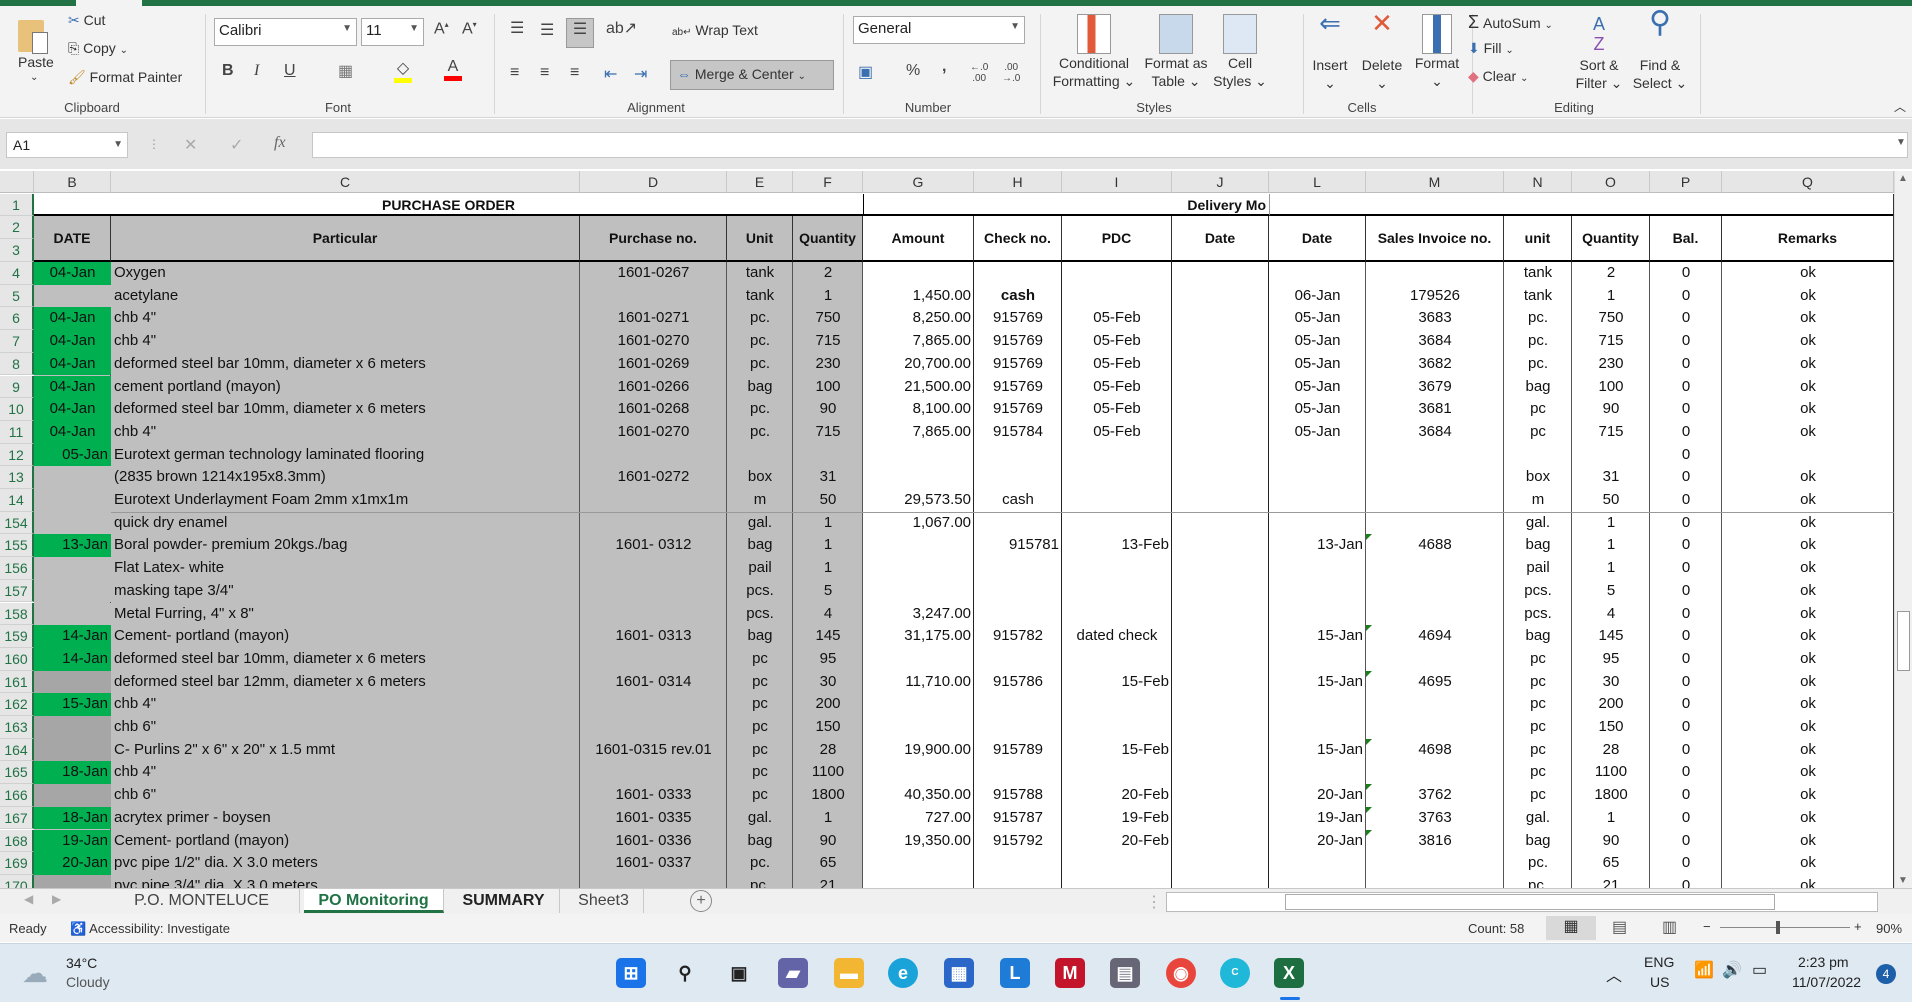  I want to click on cut-button: ✂ Cut, so click(86, 20).